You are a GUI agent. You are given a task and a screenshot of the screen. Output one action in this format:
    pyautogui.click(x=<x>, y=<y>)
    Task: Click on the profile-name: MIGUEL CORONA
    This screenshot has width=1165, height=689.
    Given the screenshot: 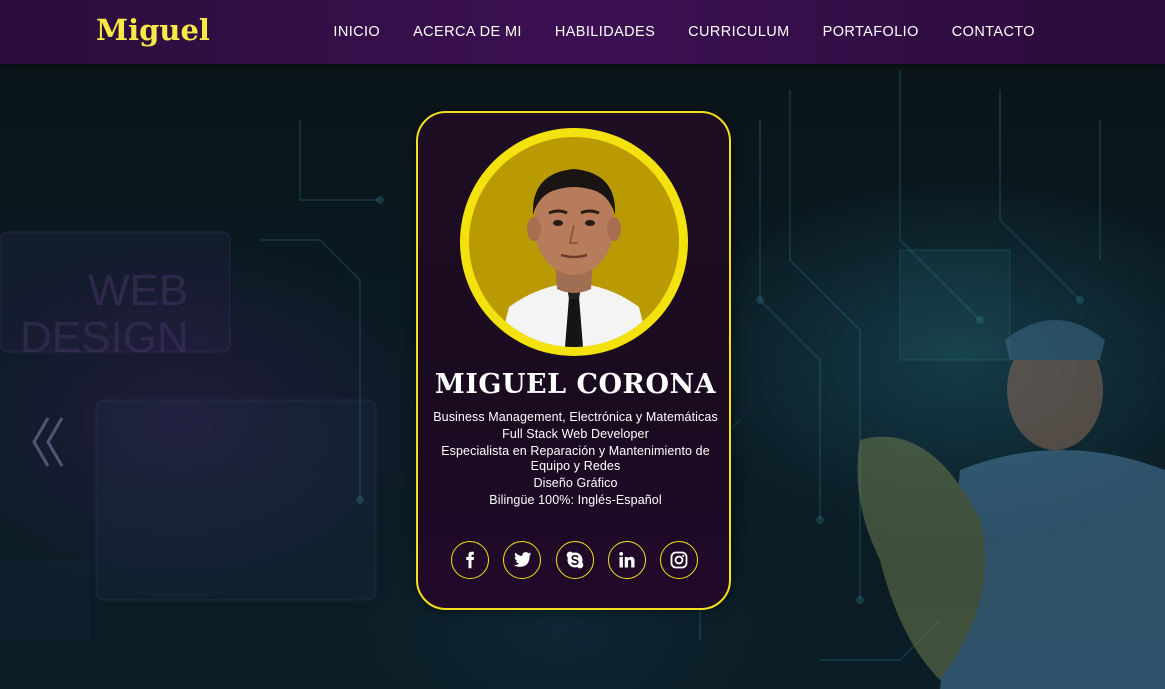 What is the action you would take?
    pyautogui.click(x=575, y=384)
    